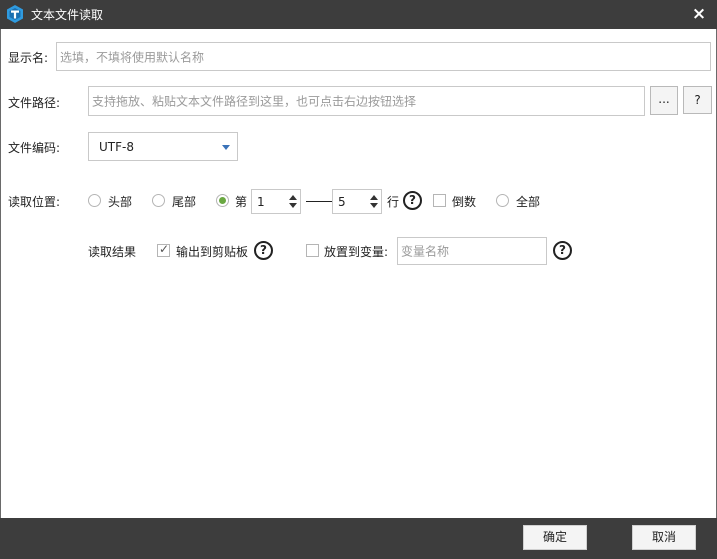 The width and height of the screenshot is (717, 559). What do you see at coordinates (163, 146) in the screenshot?
I see `encoding-select: UTF-8` at bounding box center [163, 146].